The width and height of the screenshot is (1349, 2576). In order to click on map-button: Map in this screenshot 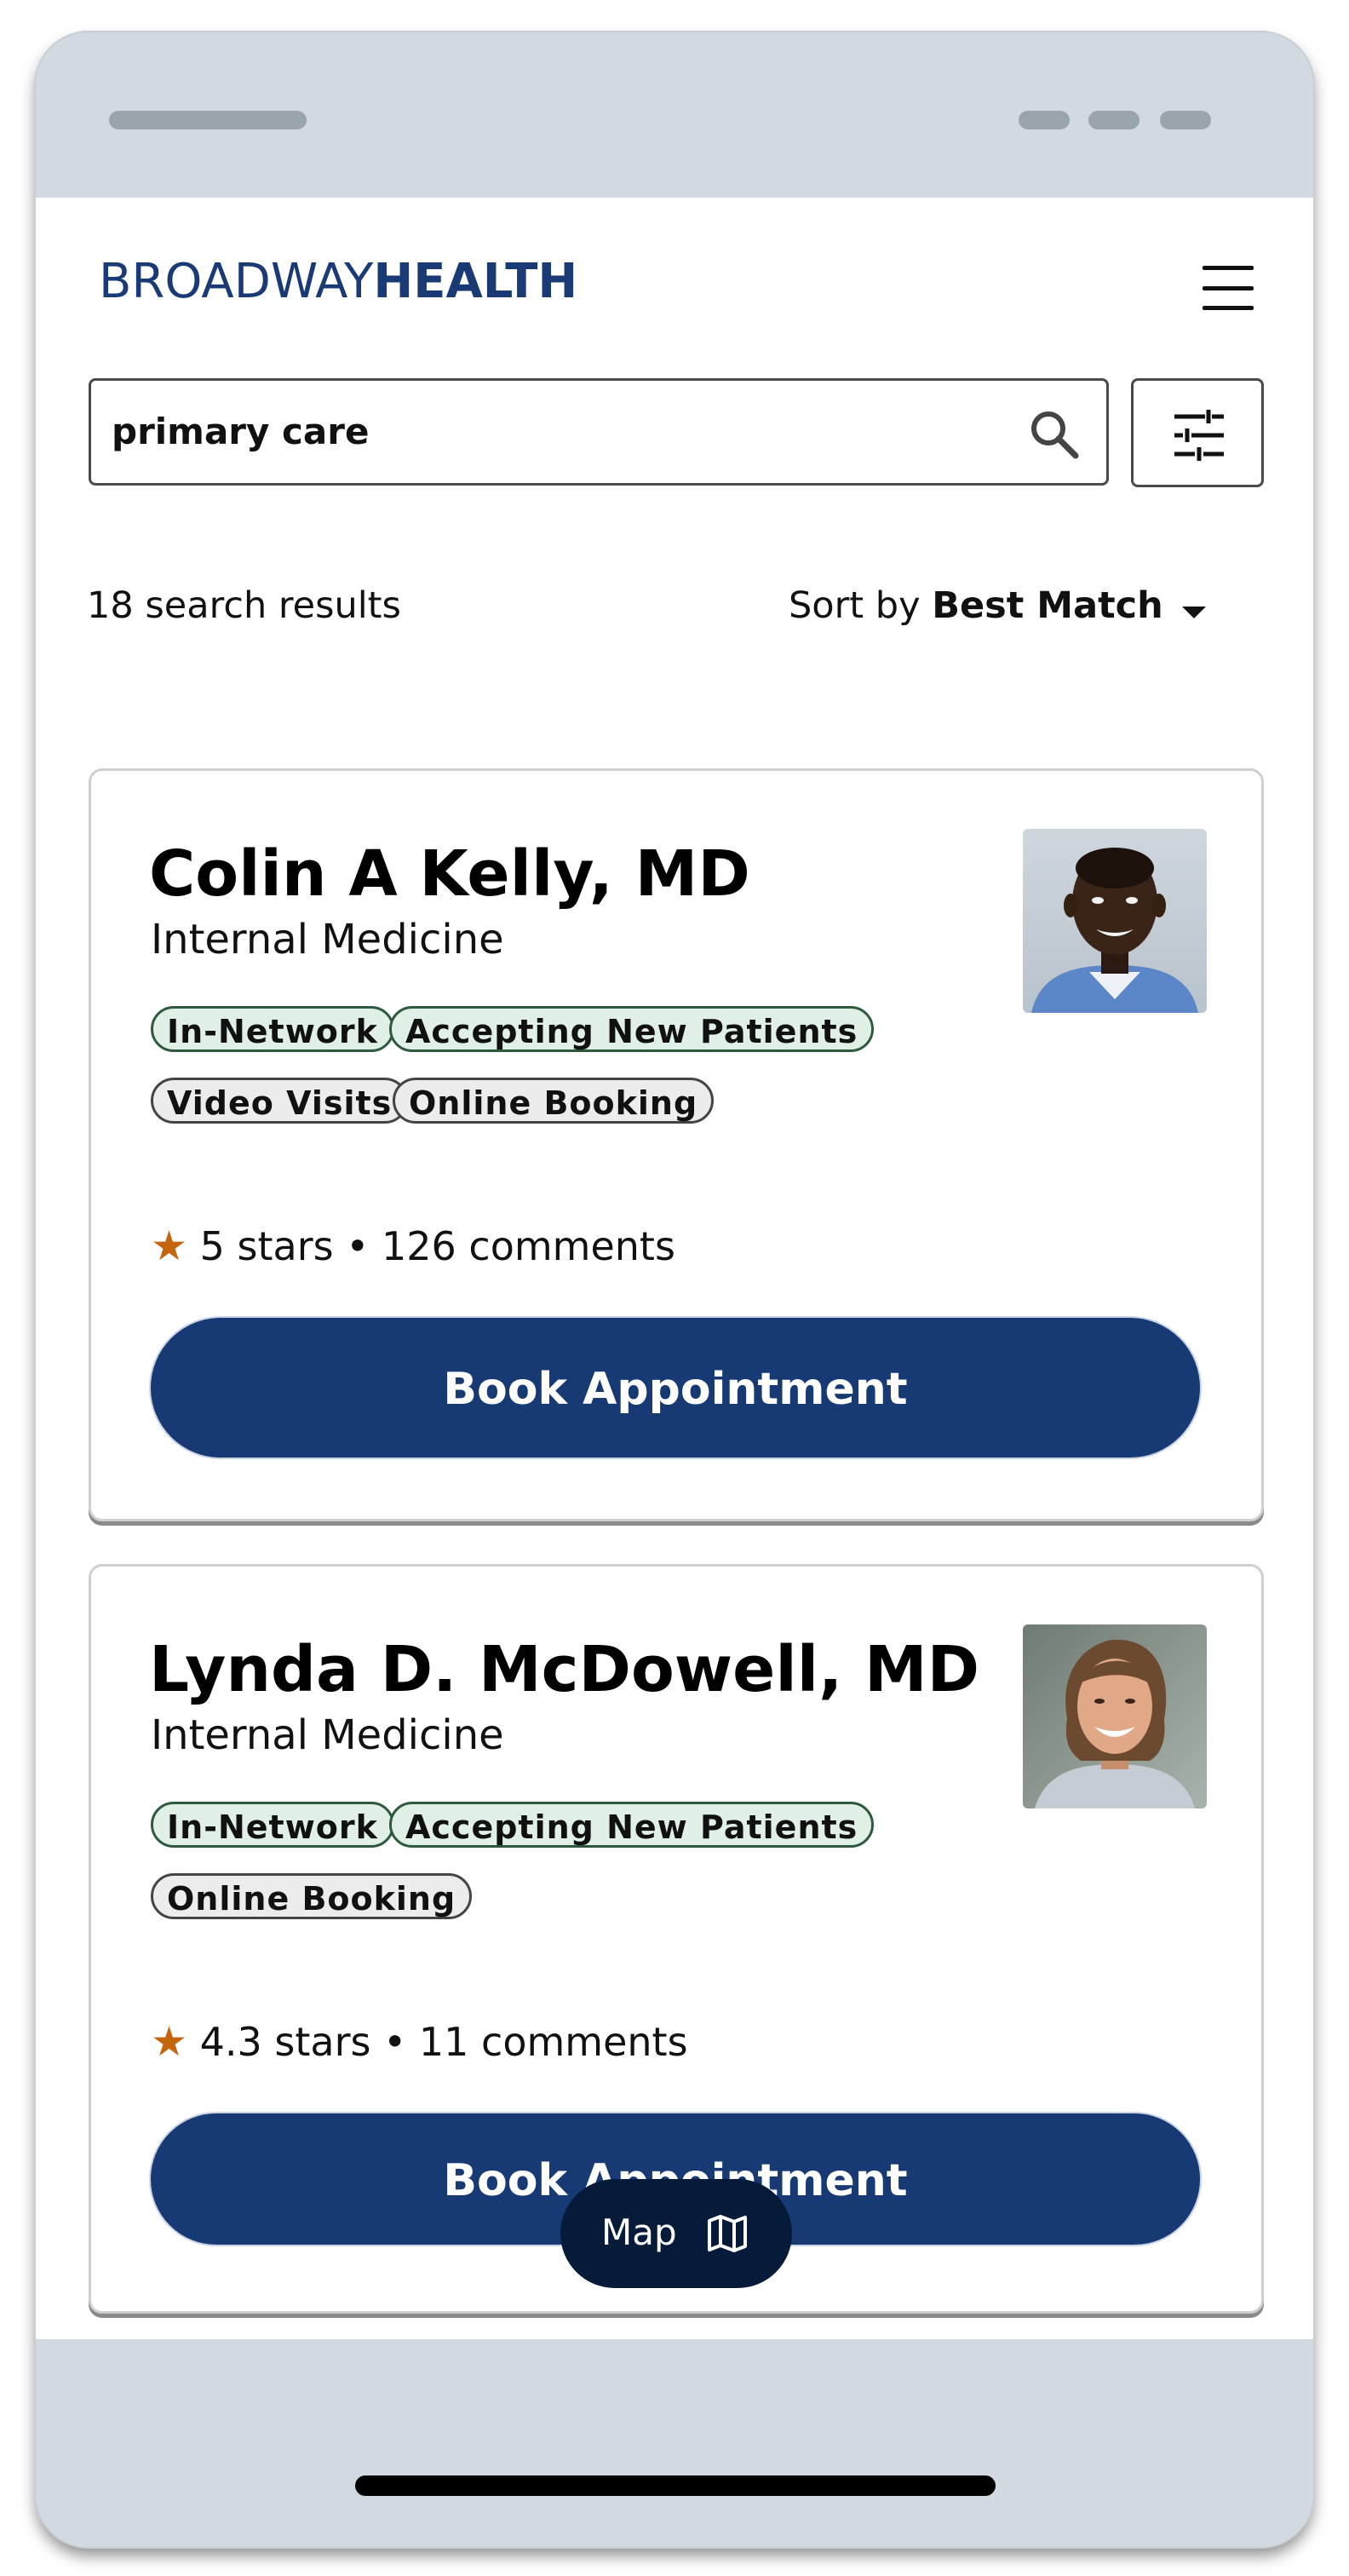, I will do `click(676, 2234)`.